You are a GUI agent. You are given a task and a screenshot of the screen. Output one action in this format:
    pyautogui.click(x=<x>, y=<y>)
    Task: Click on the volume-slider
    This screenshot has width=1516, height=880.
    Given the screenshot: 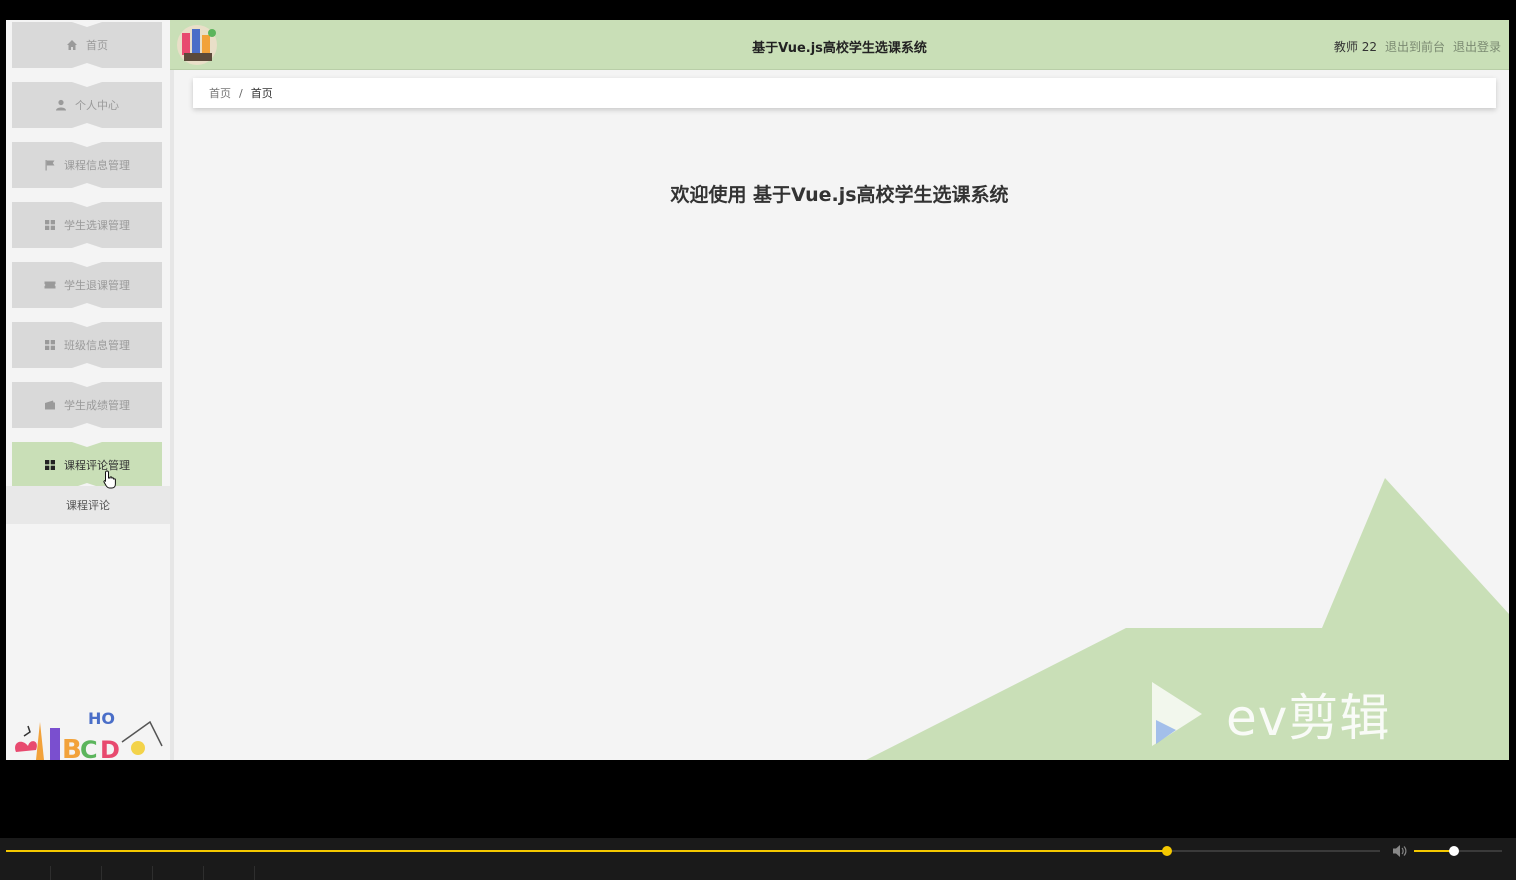 What is the action you would take?
    pyautogui.click(x=1458, y=851)
    